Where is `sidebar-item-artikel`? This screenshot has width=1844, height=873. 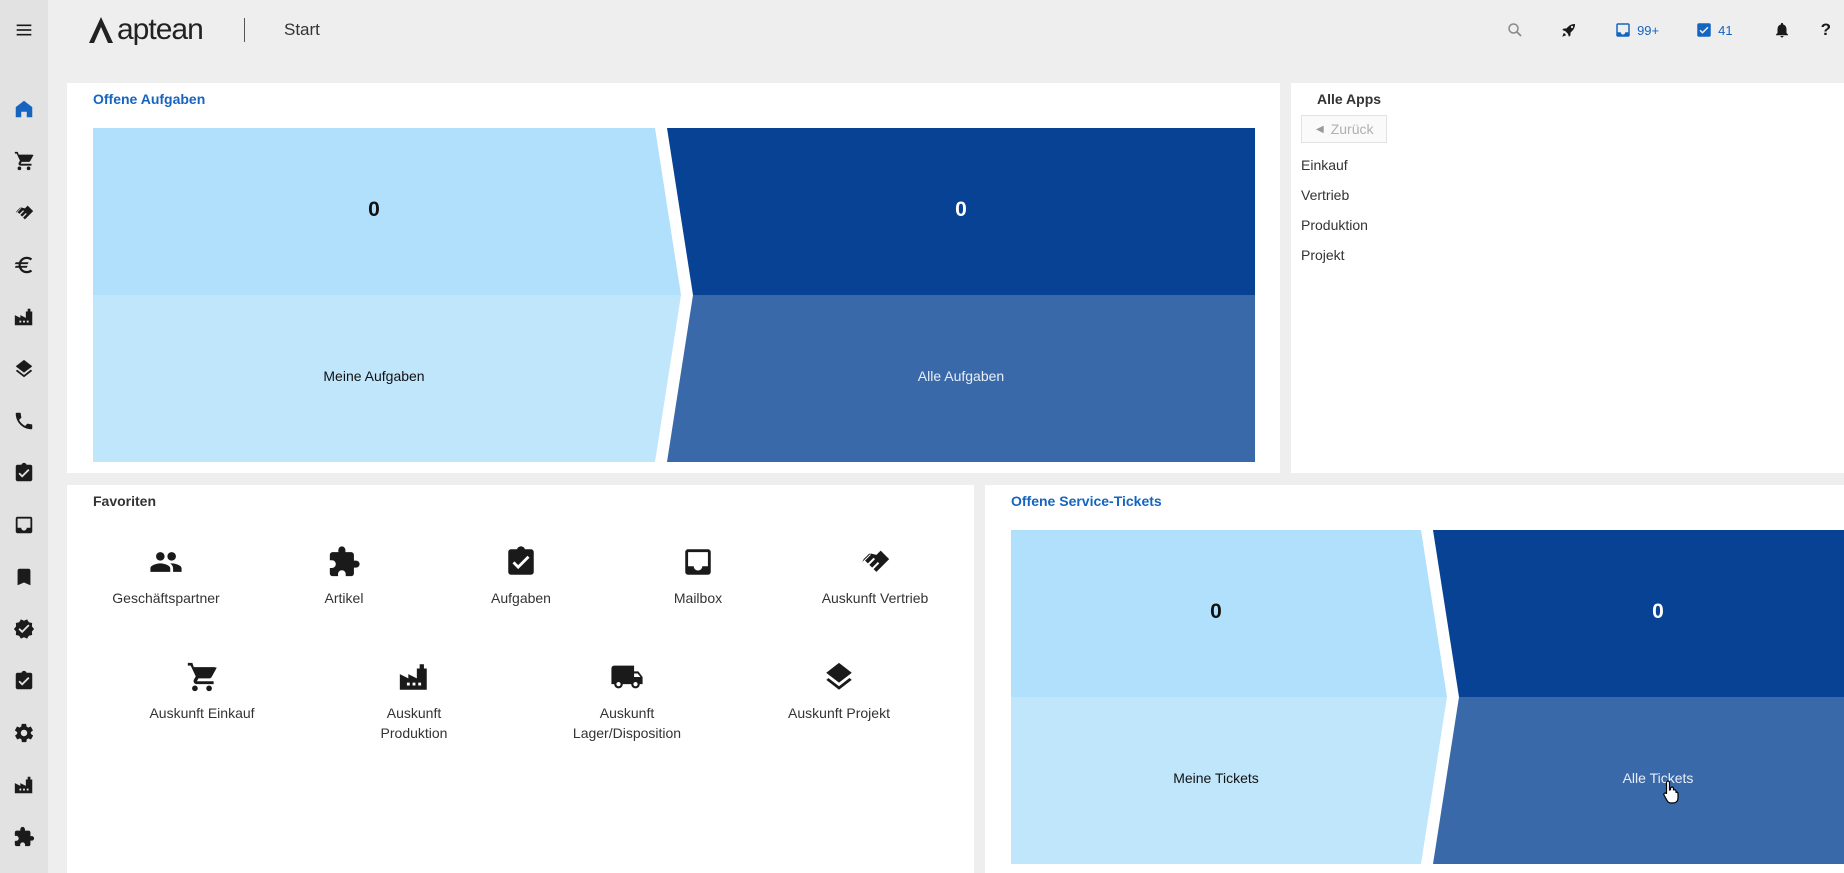
sidebar-item-artikel is located at coordinates (24, 837).